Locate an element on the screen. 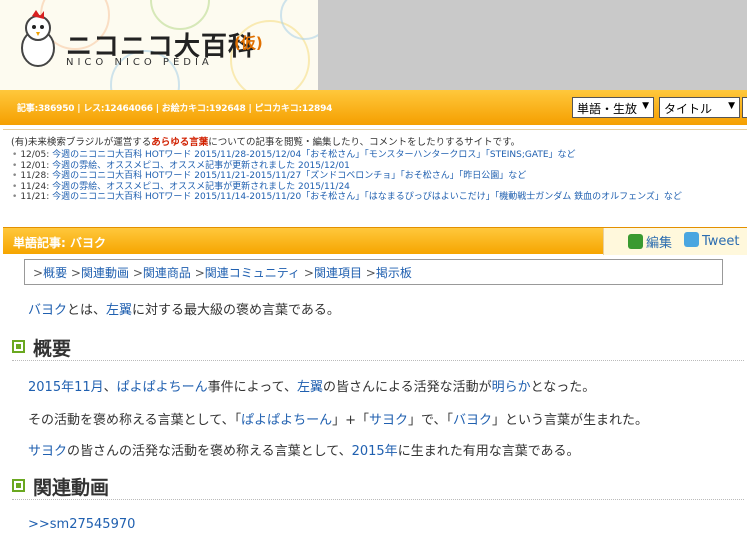 This screenshot has height=543, width=747. news-link: 今週の雰絵、オススメピコ、オススメ記事が更新されました 2015/12/01 is located at coordinates (201, 166).